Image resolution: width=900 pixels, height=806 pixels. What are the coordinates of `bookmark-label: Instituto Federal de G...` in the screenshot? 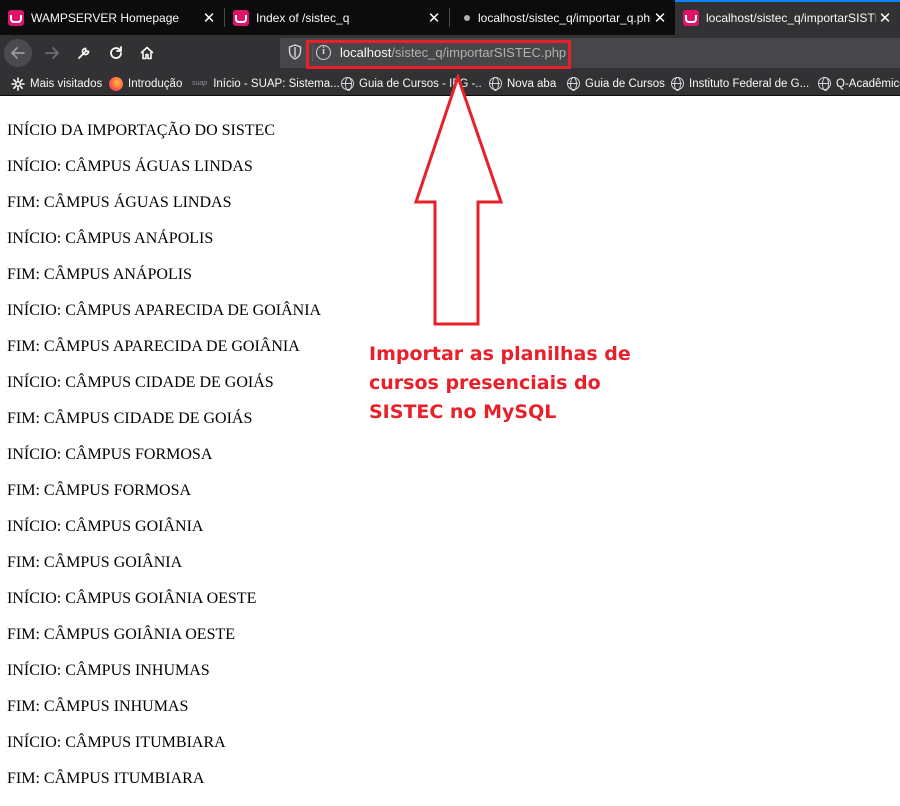 It's located at (749, 83).